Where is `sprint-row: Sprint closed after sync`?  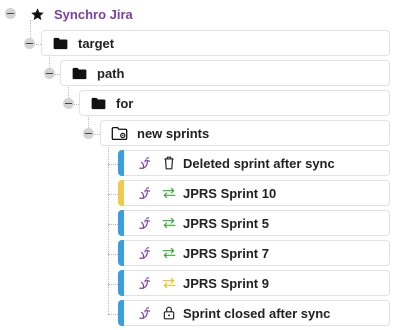
sprint-row: Sprint closed after sync is located at coordinates (254, 313).